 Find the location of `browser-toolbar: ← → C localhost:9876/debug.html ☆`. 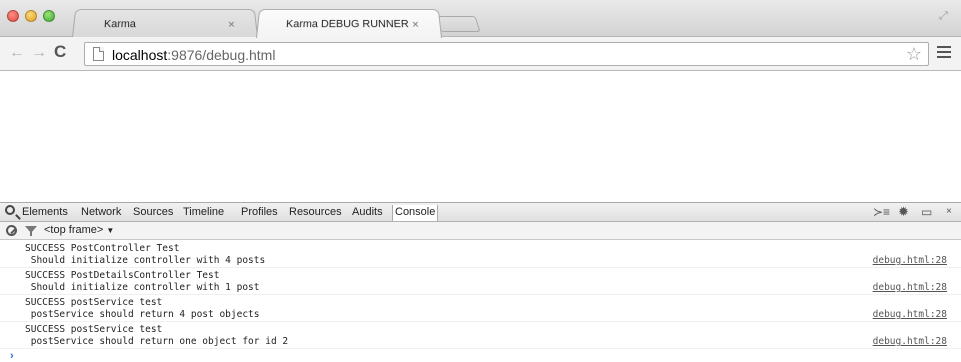

browser-toolbar: ← → C localhost:9876/debug.html ☆ is located at coordinates (480, 54).